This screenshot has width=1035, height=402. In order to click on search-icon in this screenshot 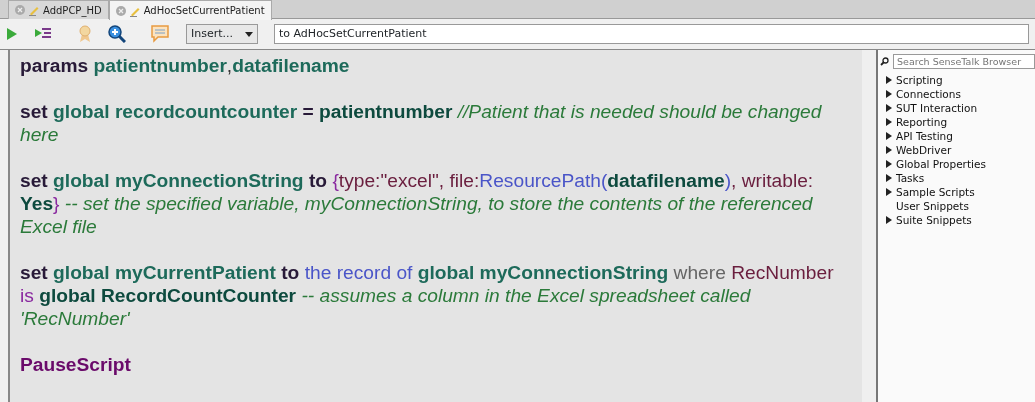, I will do `click(884, 61)`.